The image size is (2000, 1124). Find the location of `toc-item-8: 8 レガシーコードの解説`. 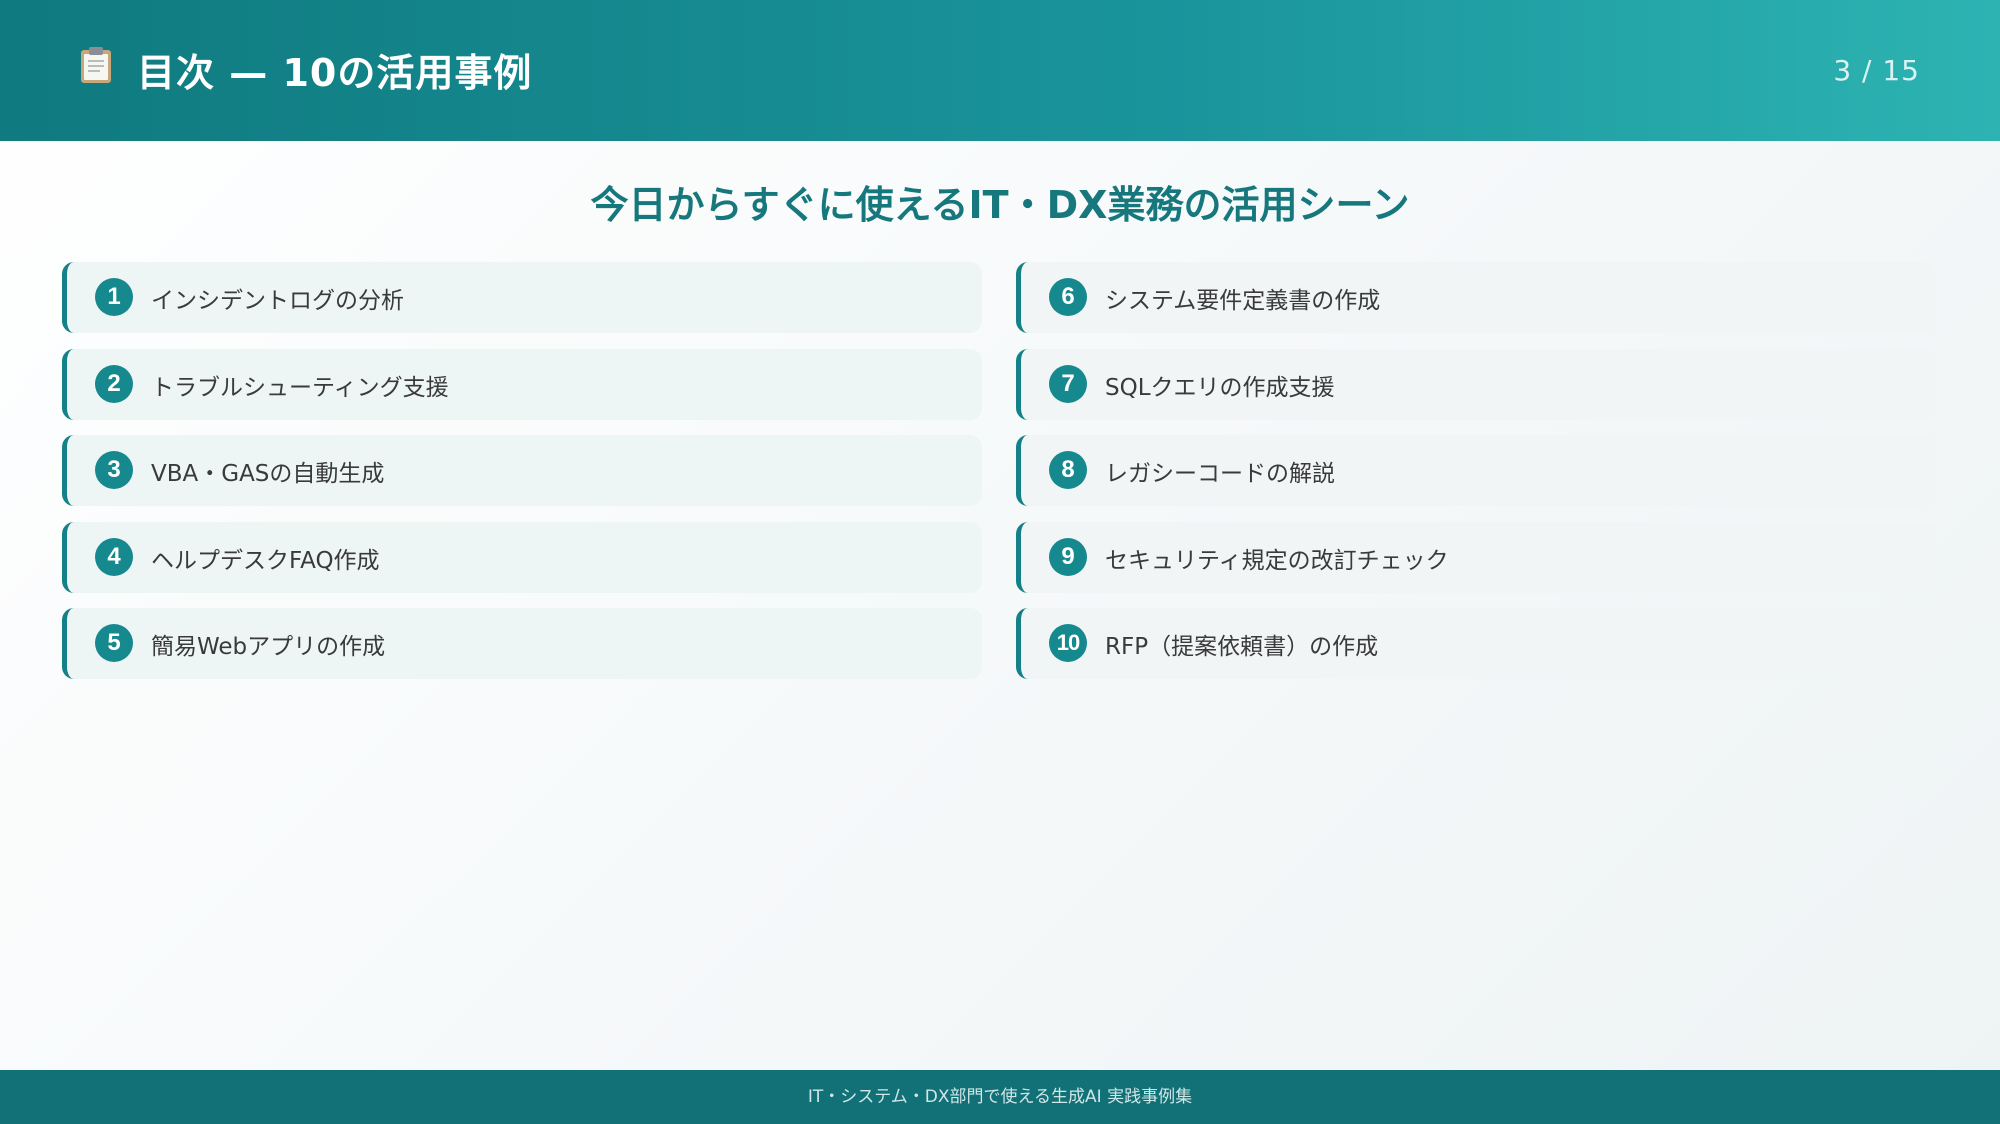

toc-item-8: 8 レガシーコードの解説 is located at coordinates (1476, 470).